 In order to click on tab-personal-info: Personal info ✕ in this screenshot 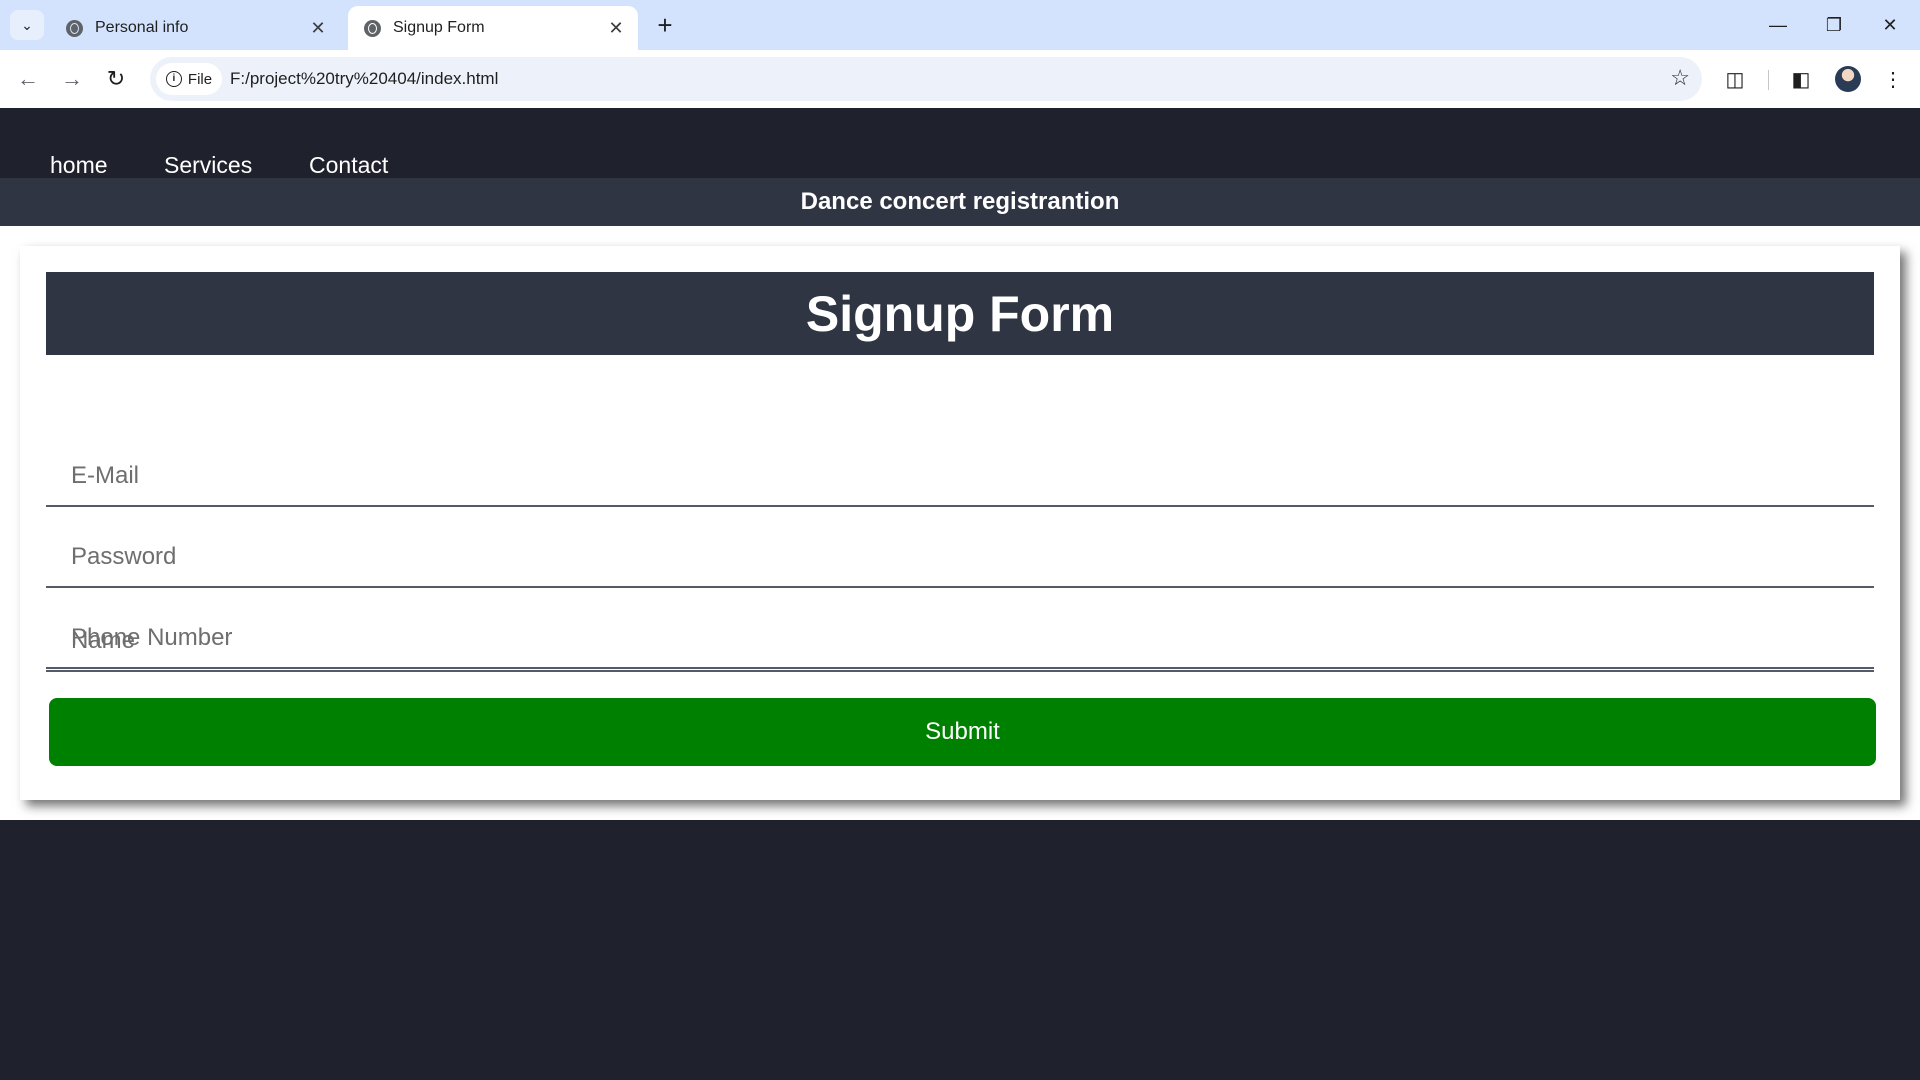, I will do `click(195, 28)`.